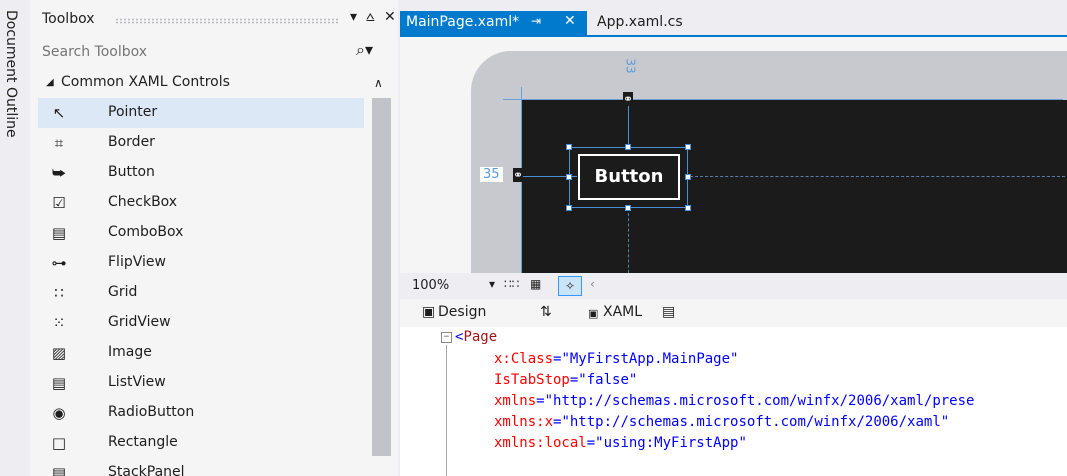 The height and width of the screenshot is (476, 1067). Describe the element at coordinates (446, 337) in the screenshot. I see `collapse-region-icon: −` at that location.